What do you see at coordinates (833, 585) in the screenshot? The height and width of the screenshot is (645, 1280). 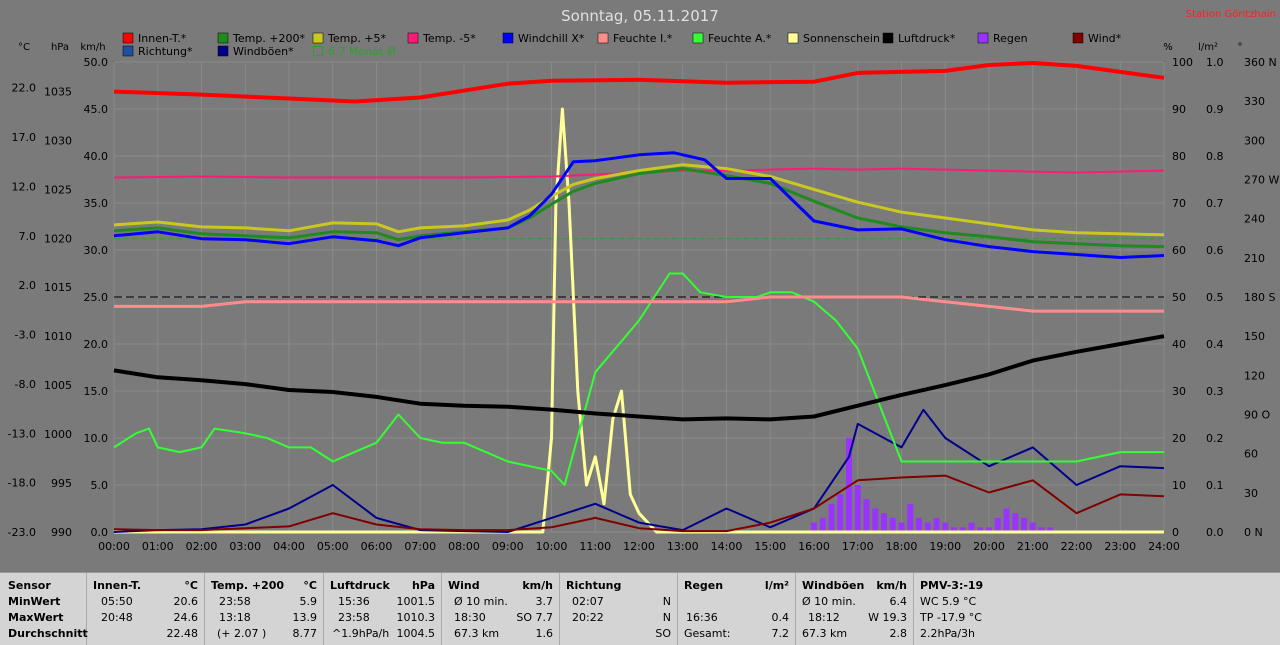 I see `stats-windboeen-header: Windböen` at bounding box center [833, 585].